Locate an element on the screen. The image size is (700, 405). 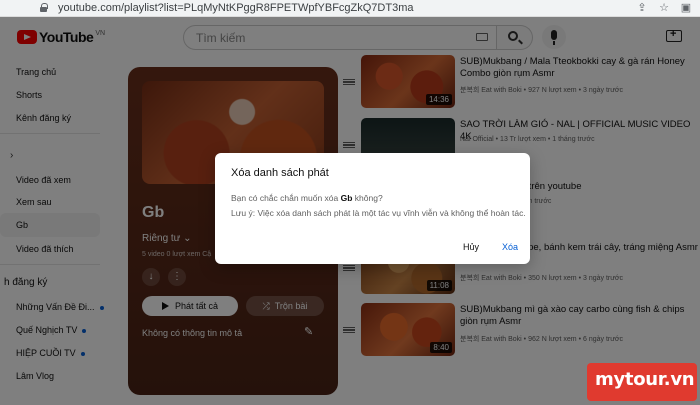
delete-button: Xóa is located at coordinates (510, 247).